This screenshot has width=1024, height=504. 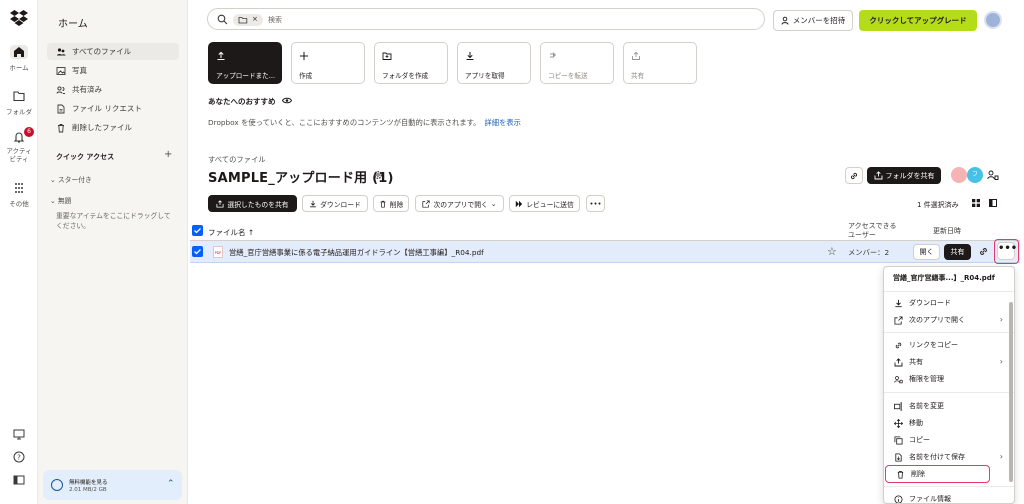 I want to click on search-icon, so click(x=222, y=19).